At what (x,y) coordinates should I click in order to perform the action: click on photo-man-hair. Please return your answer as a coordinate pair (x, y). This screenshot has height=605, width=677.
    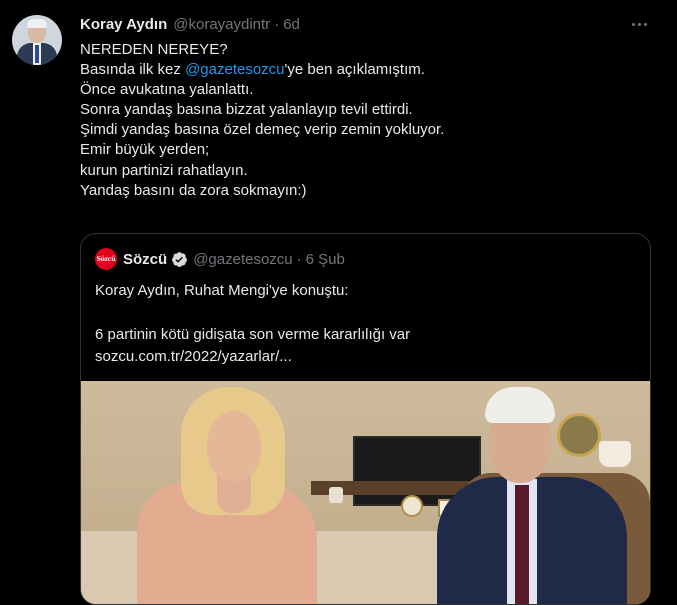
    Looking at the image, I should click on (520, 405).